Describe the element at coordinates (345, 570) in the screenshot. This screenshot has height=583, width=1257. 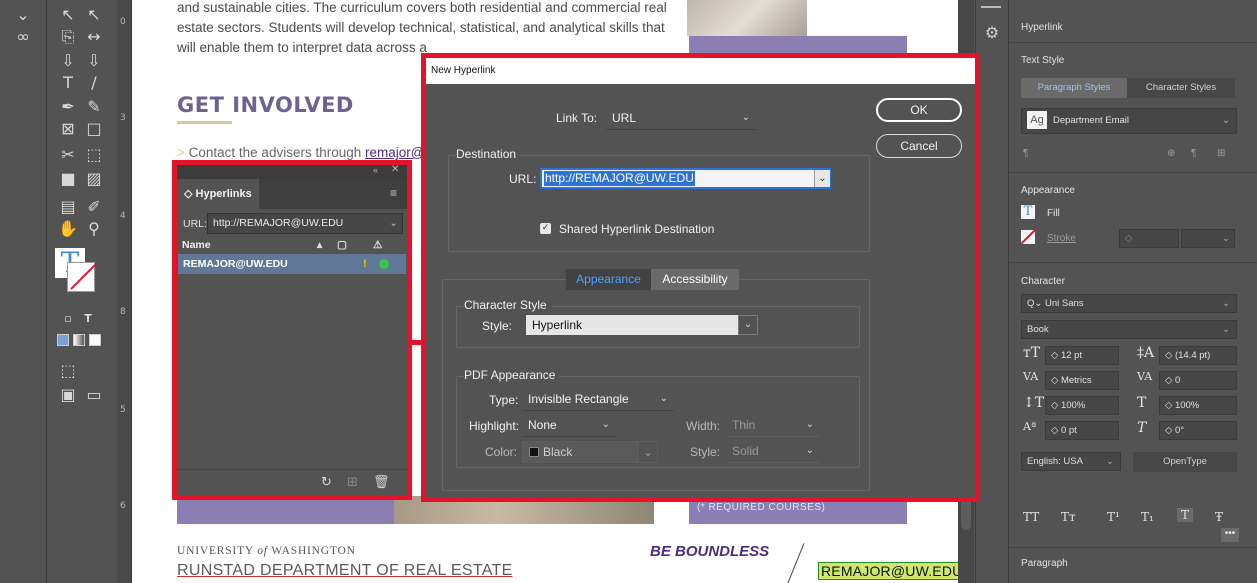
I see `department-name: RUNSTAD DEPARTMENT OF REAL ESTATE` at that location.